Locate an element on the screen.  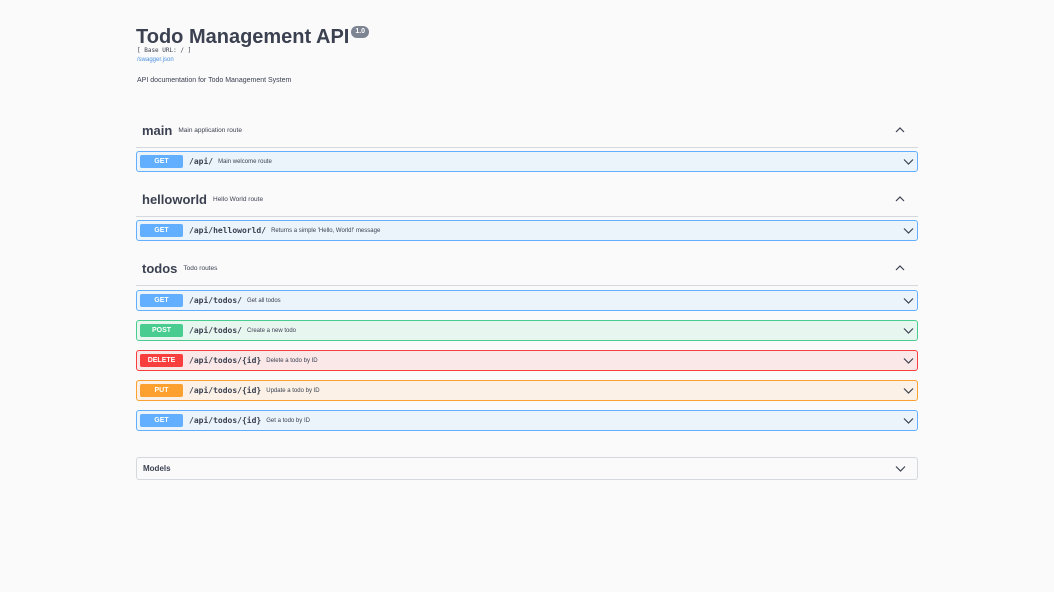
operation-summary: Main welcome route is located at coordinates (245, 161).